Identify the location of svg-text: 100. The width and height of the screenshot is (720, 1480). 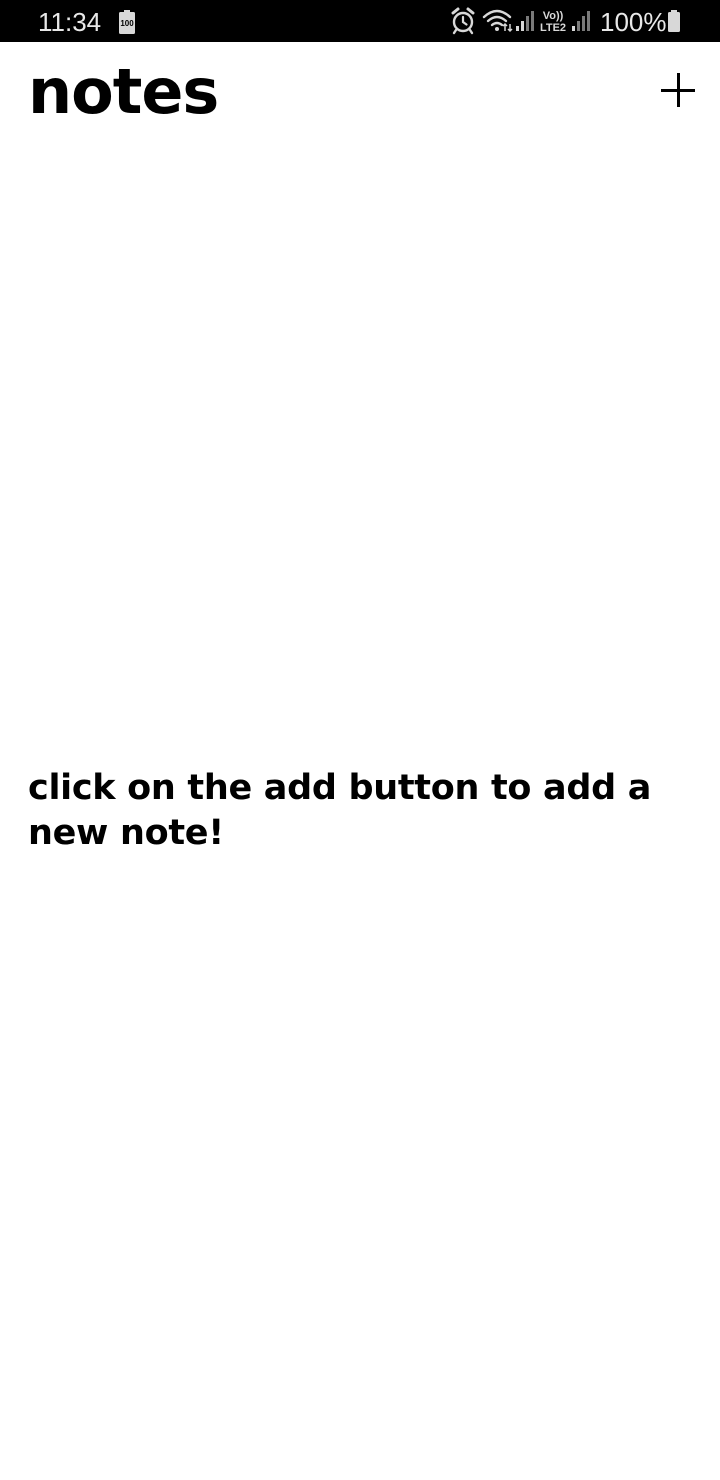
(127, 23).